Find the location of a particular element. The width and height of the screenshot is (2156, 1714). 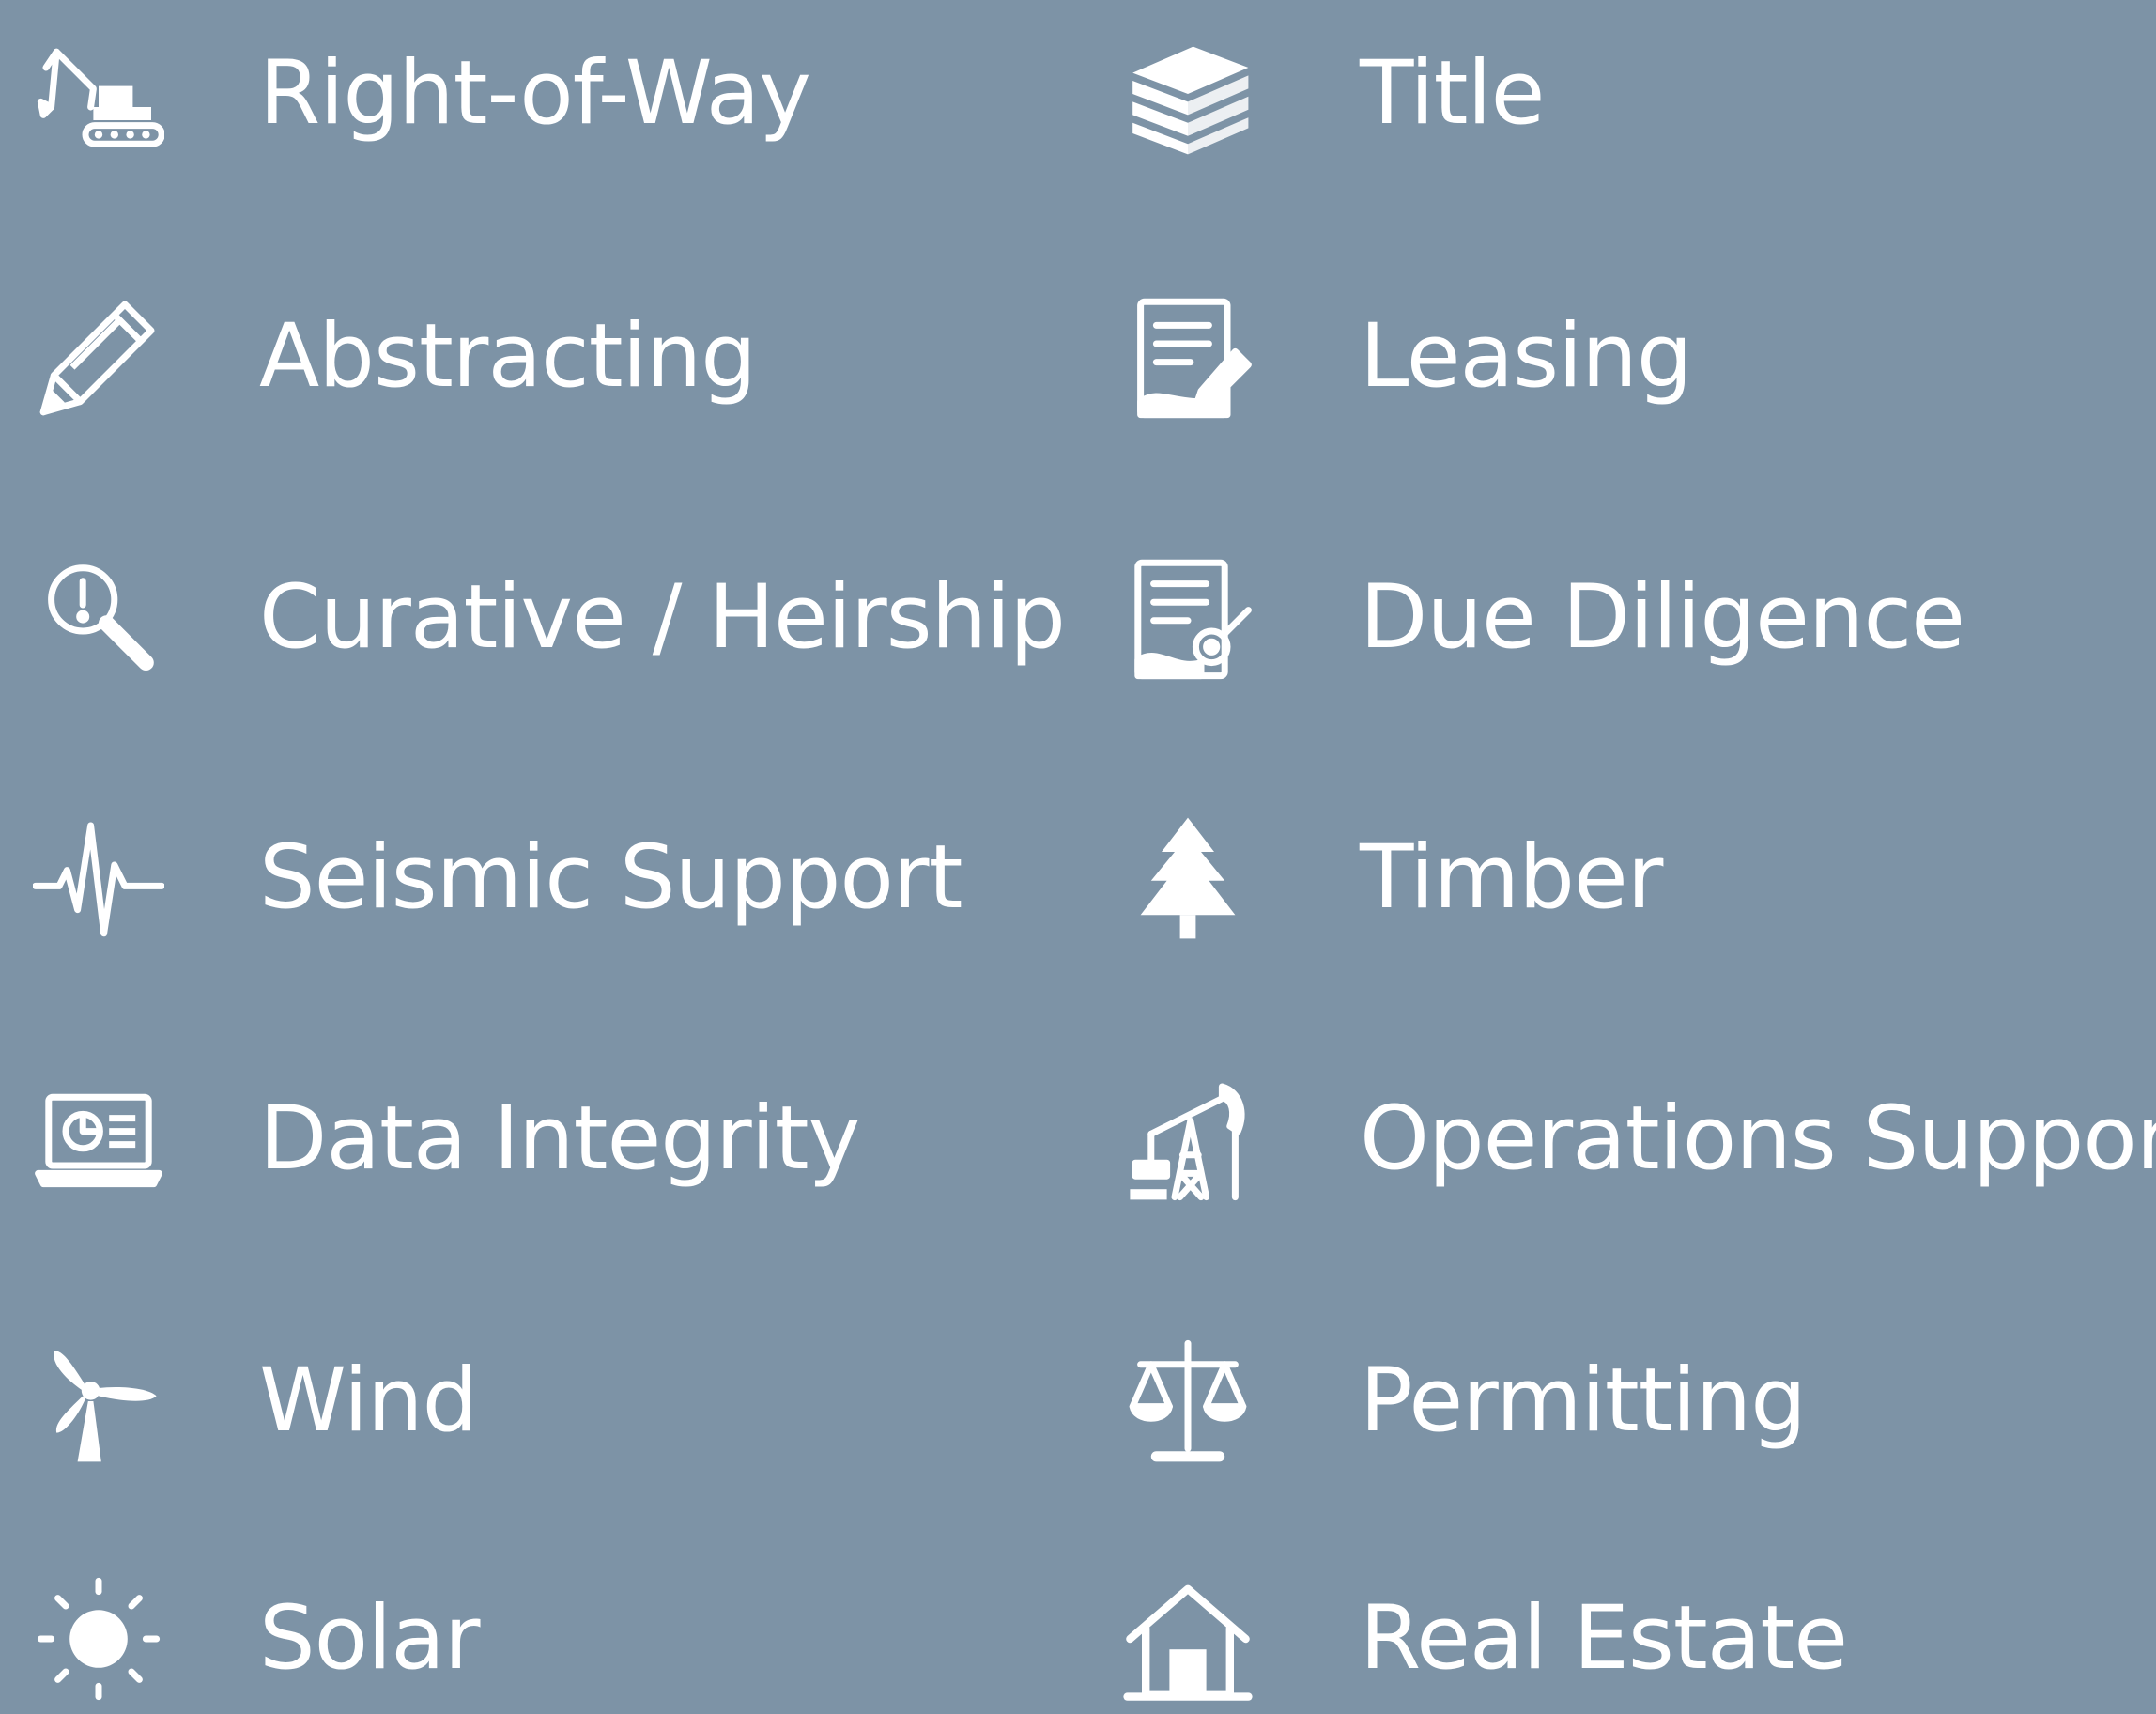

sun-icon is located at coordinates (98, 1638).